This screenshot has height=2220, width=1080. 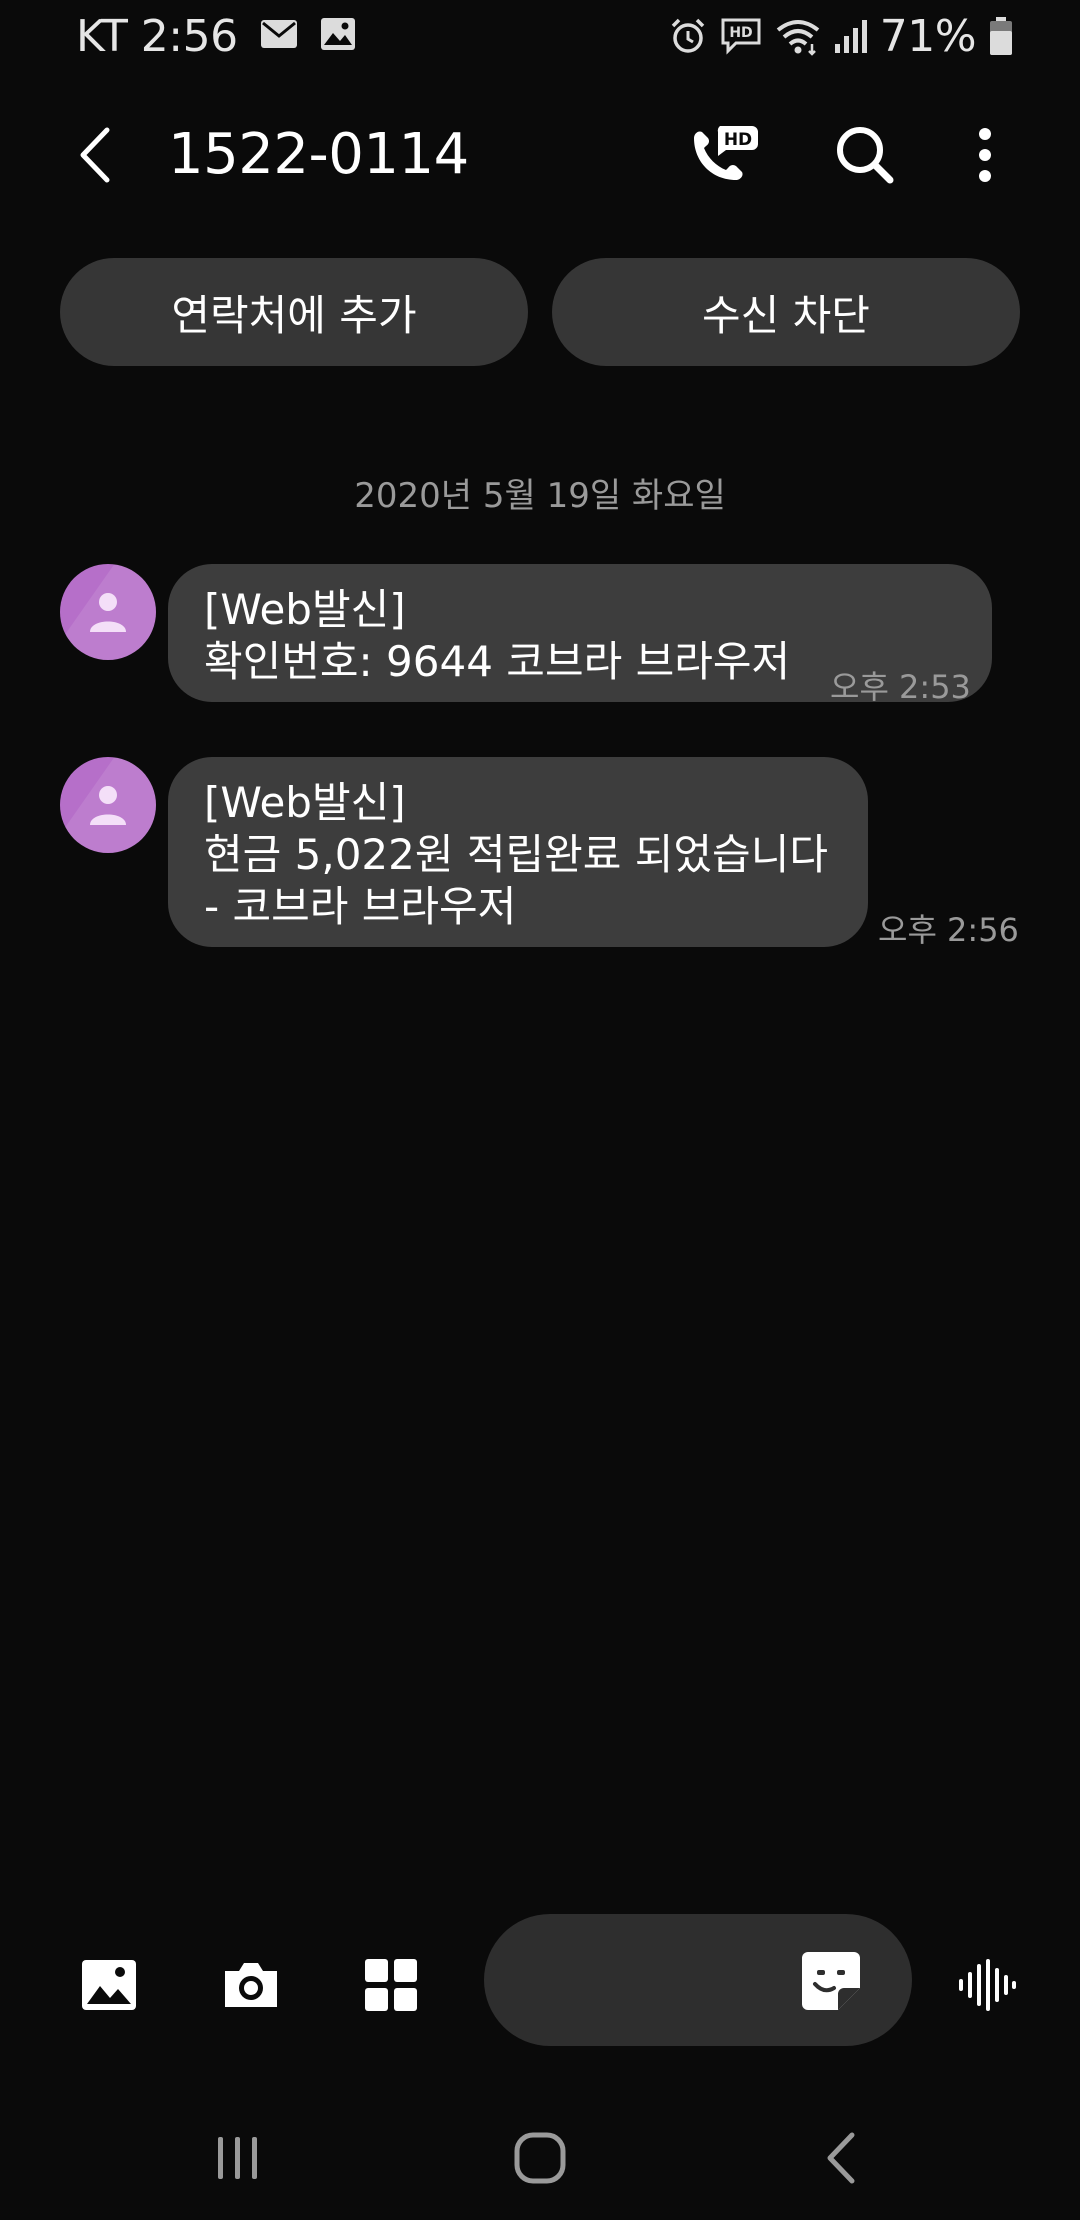 I want to click on message-line: - 코브라 브라우저, so click(x=360, y=906).